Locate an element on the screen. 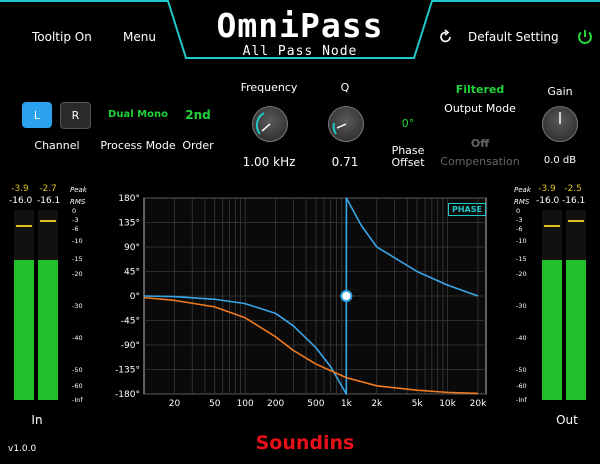 This screenshot has height=464, width=600. out-scale-tick: -Inf is located at coordinates (521, 400).